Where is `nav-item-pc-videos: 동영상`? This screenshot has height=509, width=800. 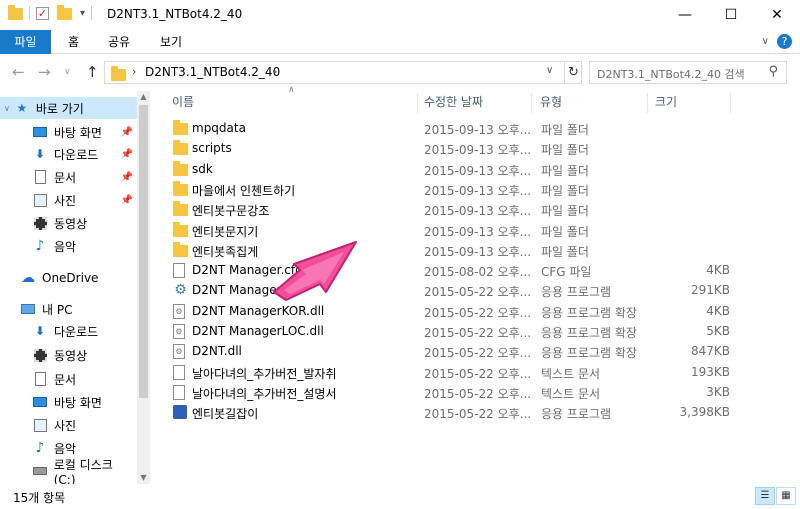 nav-item-pc-videos: 동영상 is located at coordinates (68, 355).